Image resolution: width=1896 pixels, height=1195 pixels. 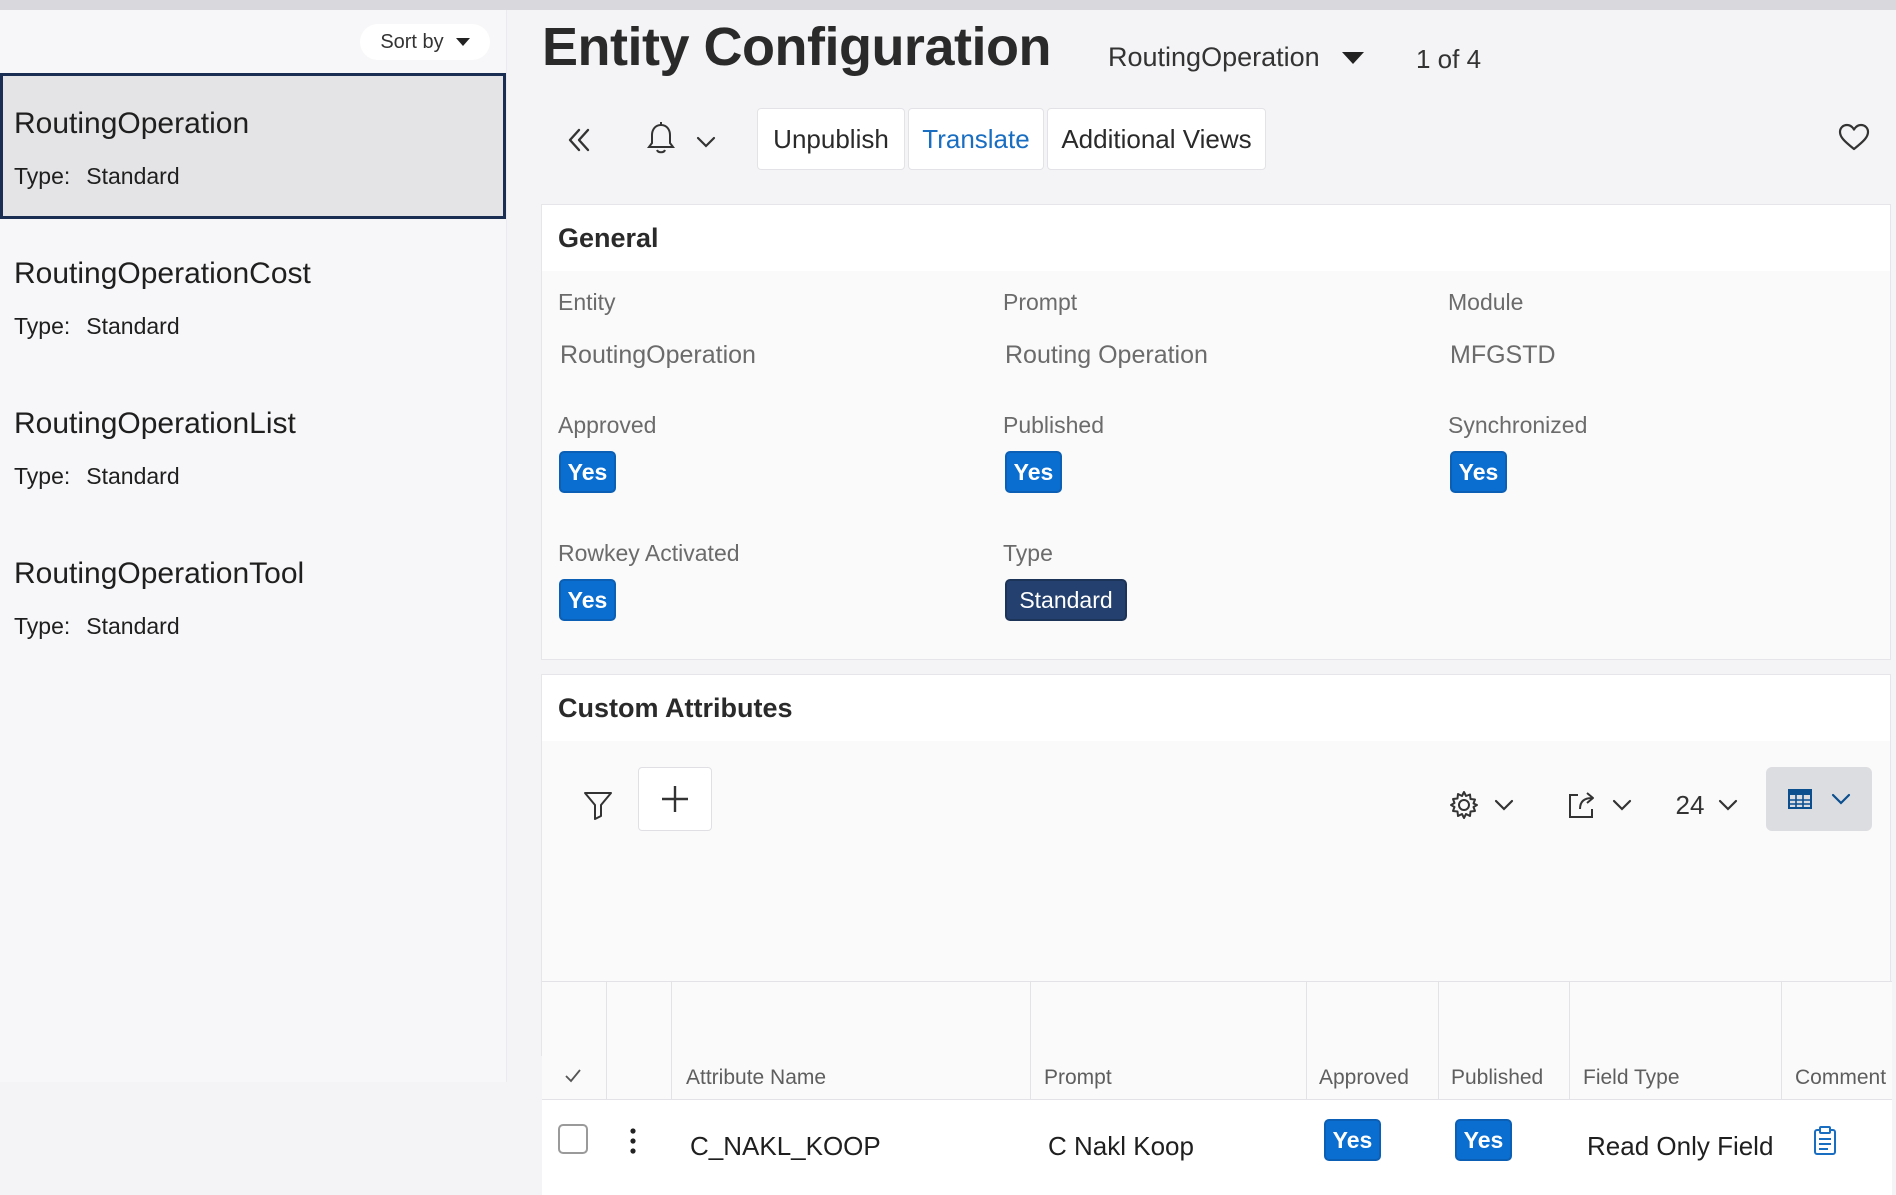 What do you see at coordinates (253, 596) in the screenshot?
I see `list-item-routingoperationtool: RoutingOperationTool Type: Standard` at bounding box center [253, 596].